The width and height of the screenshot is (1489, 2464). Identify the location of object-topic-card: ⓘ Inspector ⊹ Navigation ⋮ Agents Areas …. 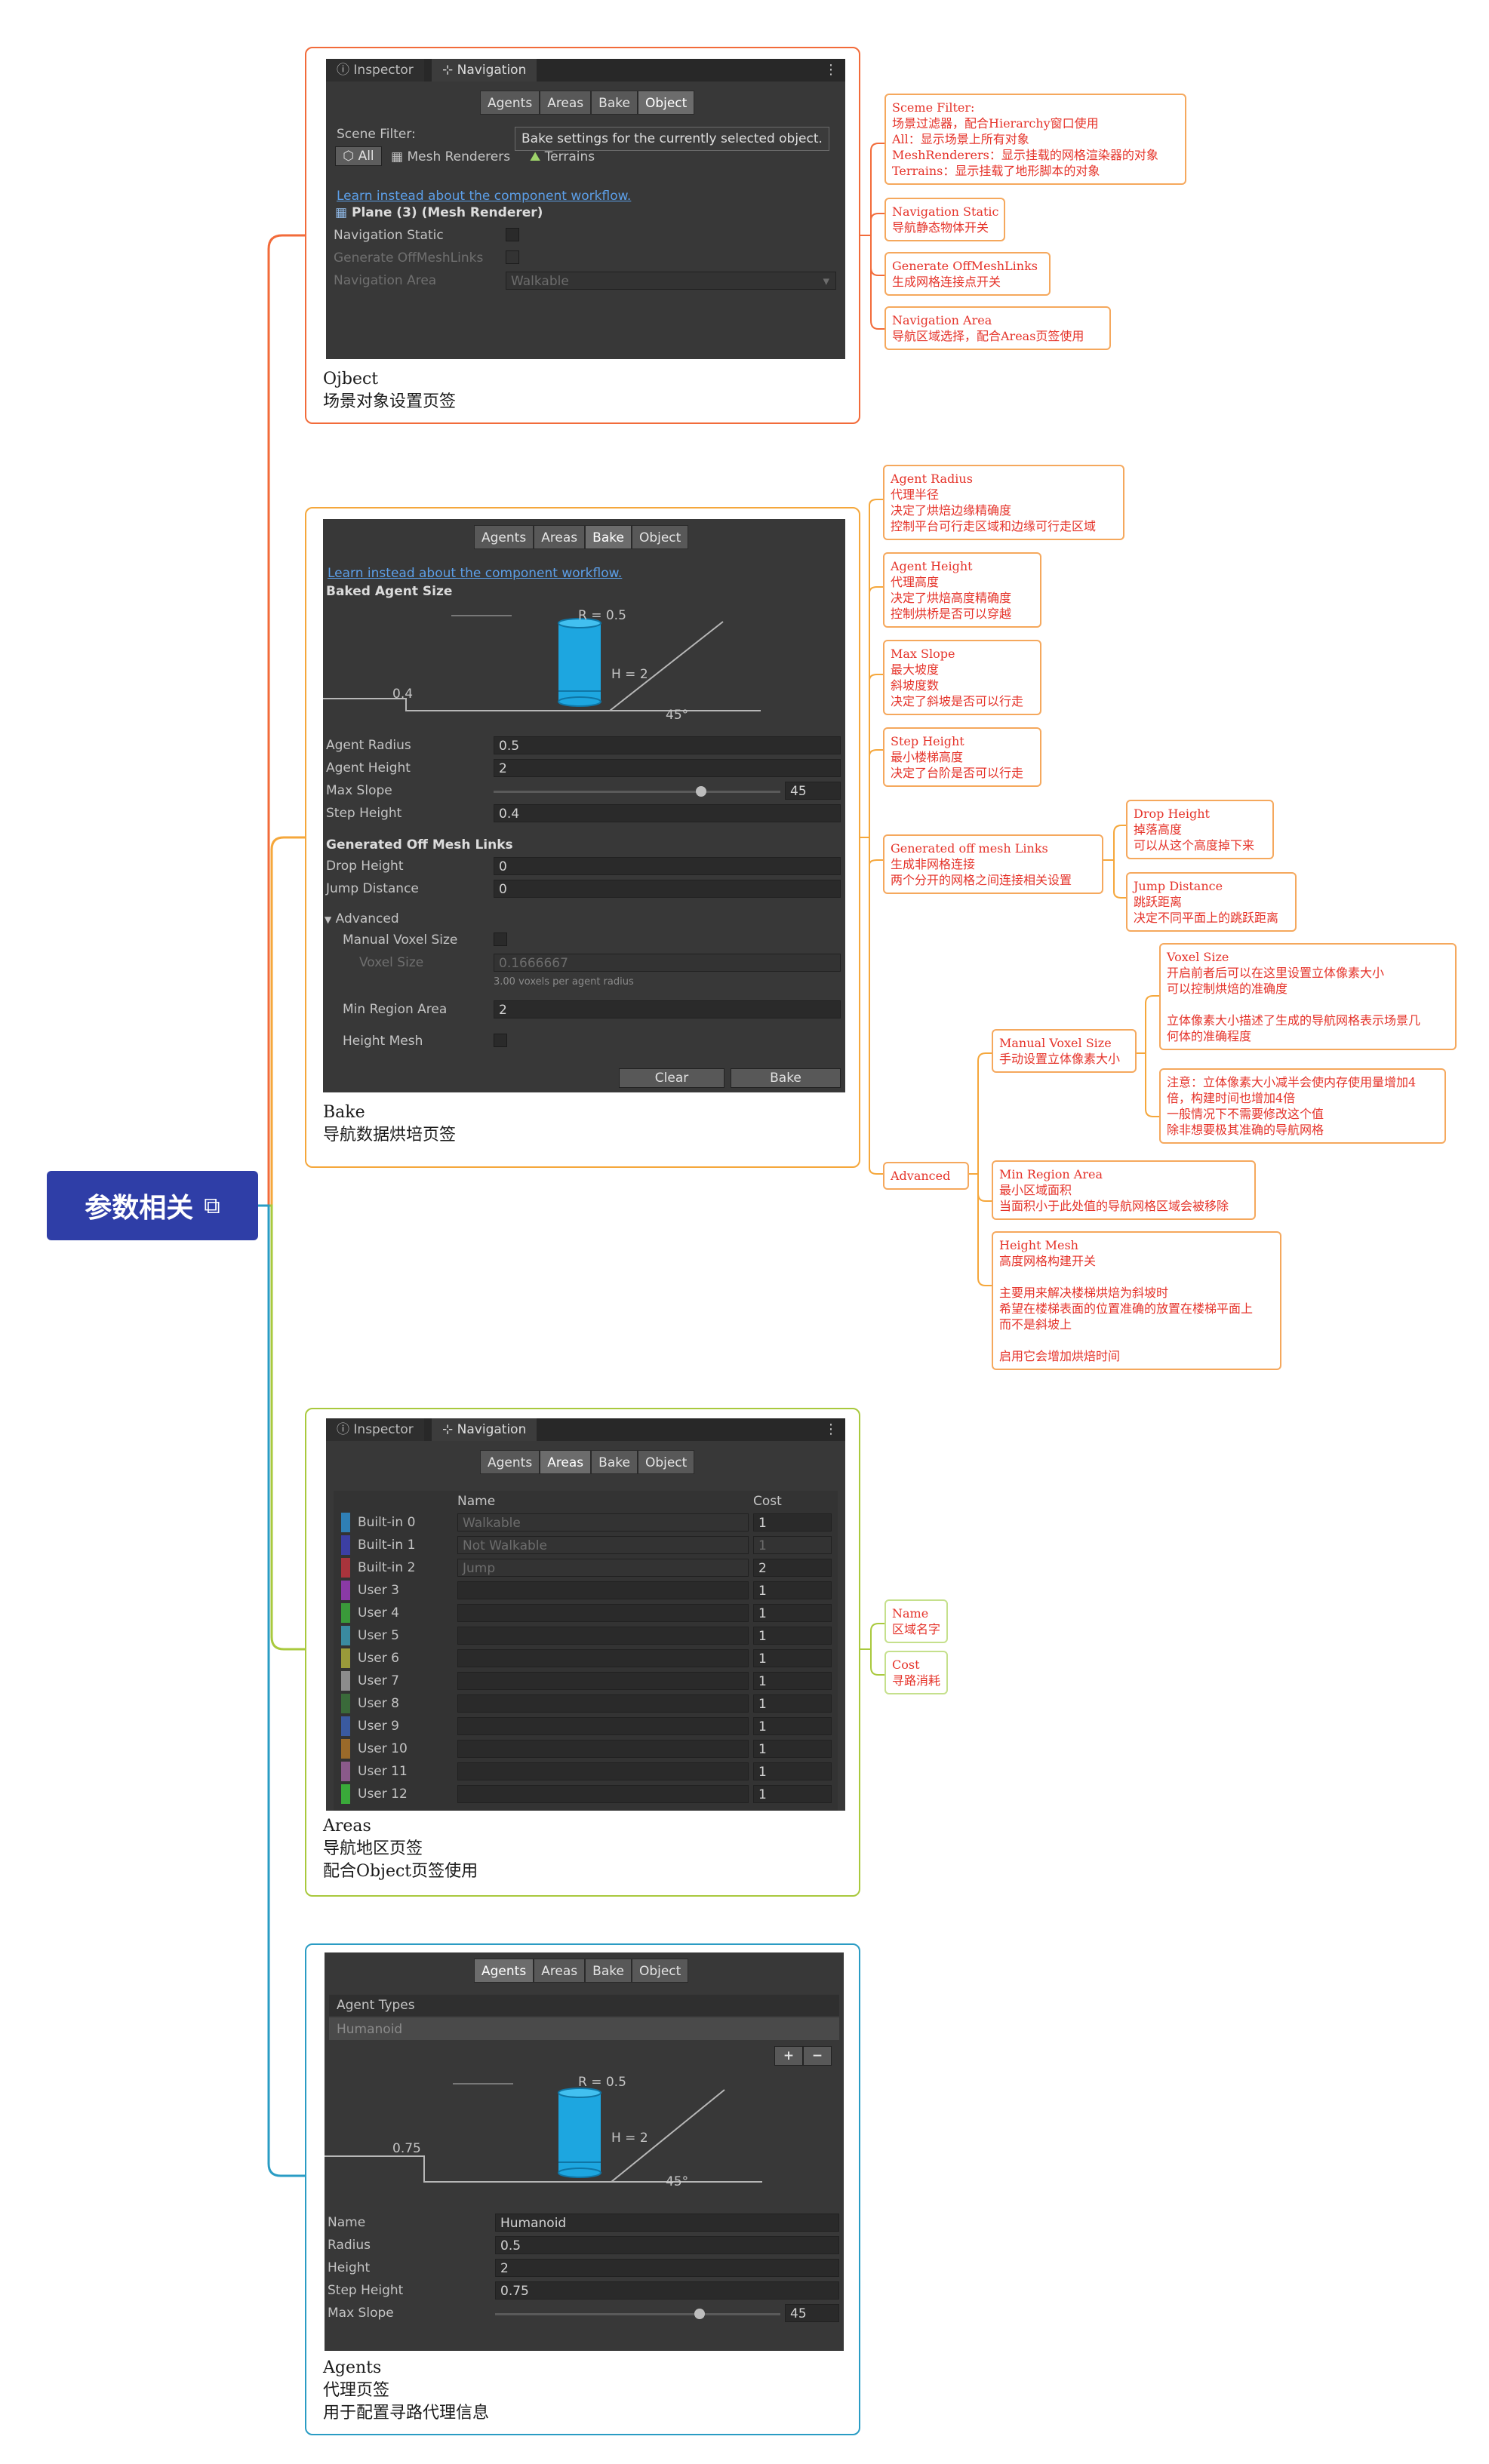
(582, 235).